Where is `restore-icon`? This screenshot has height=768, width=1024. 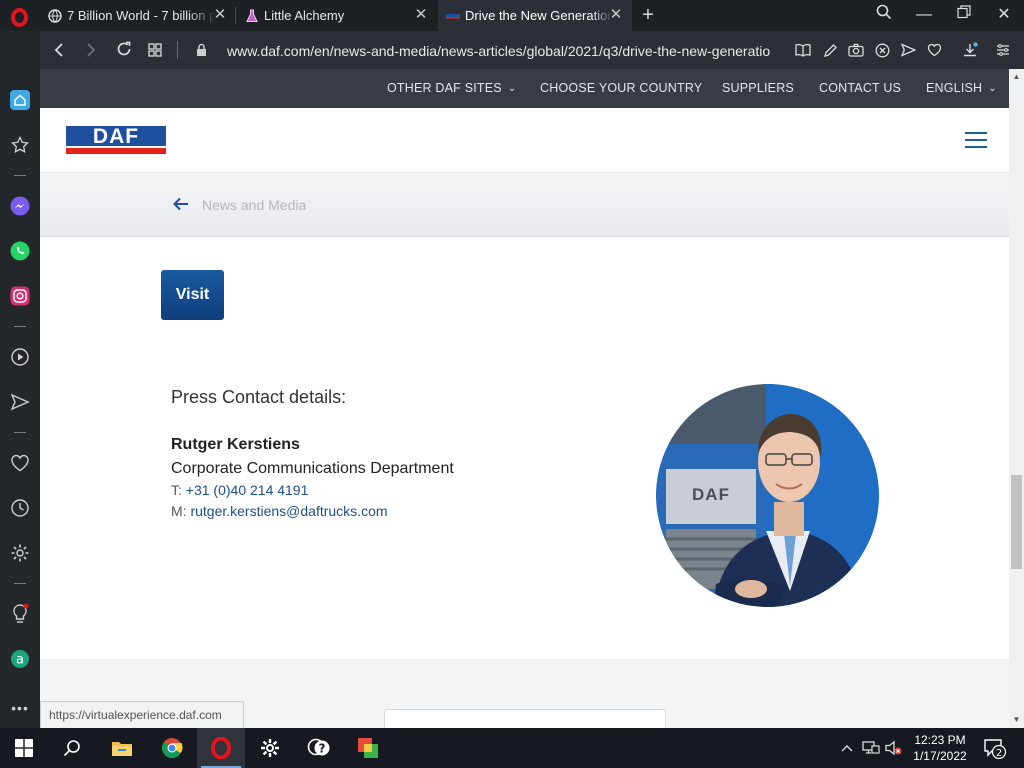 restore-icon is located at coordinates (964, 15).